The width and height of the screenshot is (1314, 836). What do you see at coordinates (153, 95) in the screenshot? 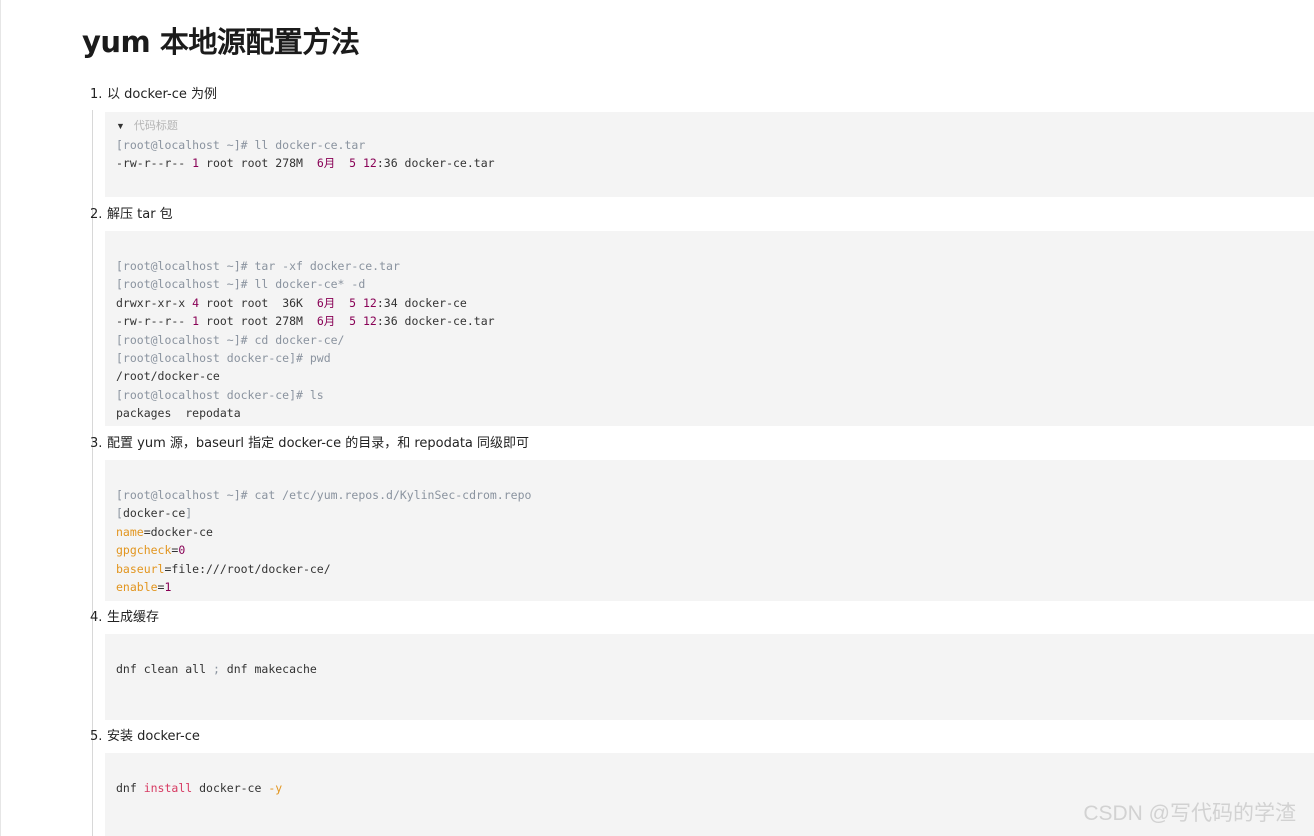
I see `step-1: 1. 以 docker-ce 为例` at bounding box center [153, 95].